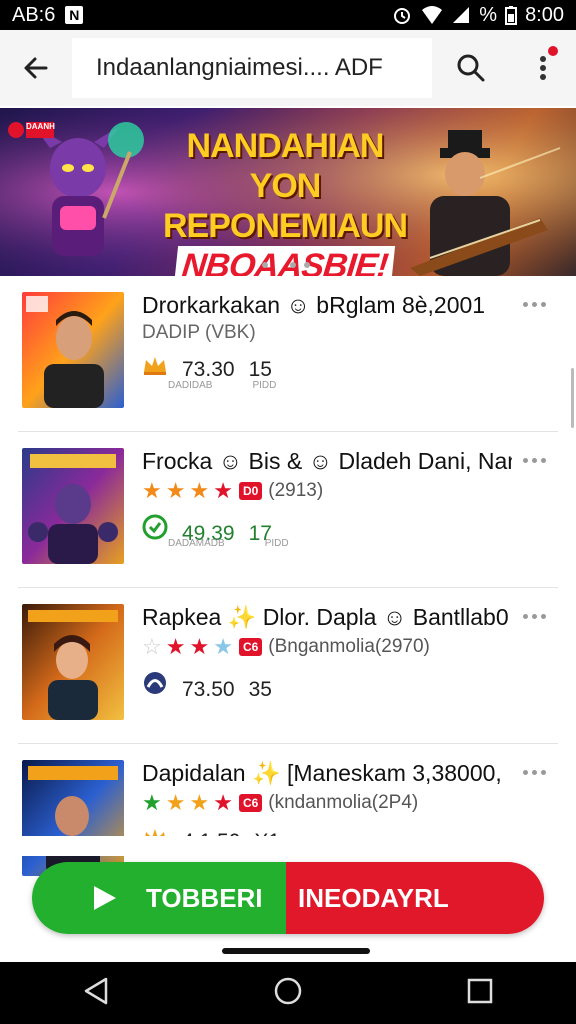 The height and width of the screenshot is (1024, 576). Describe the element at coordinates (260, 689) in the screenshot. I see `rating-count: 35` at that location.